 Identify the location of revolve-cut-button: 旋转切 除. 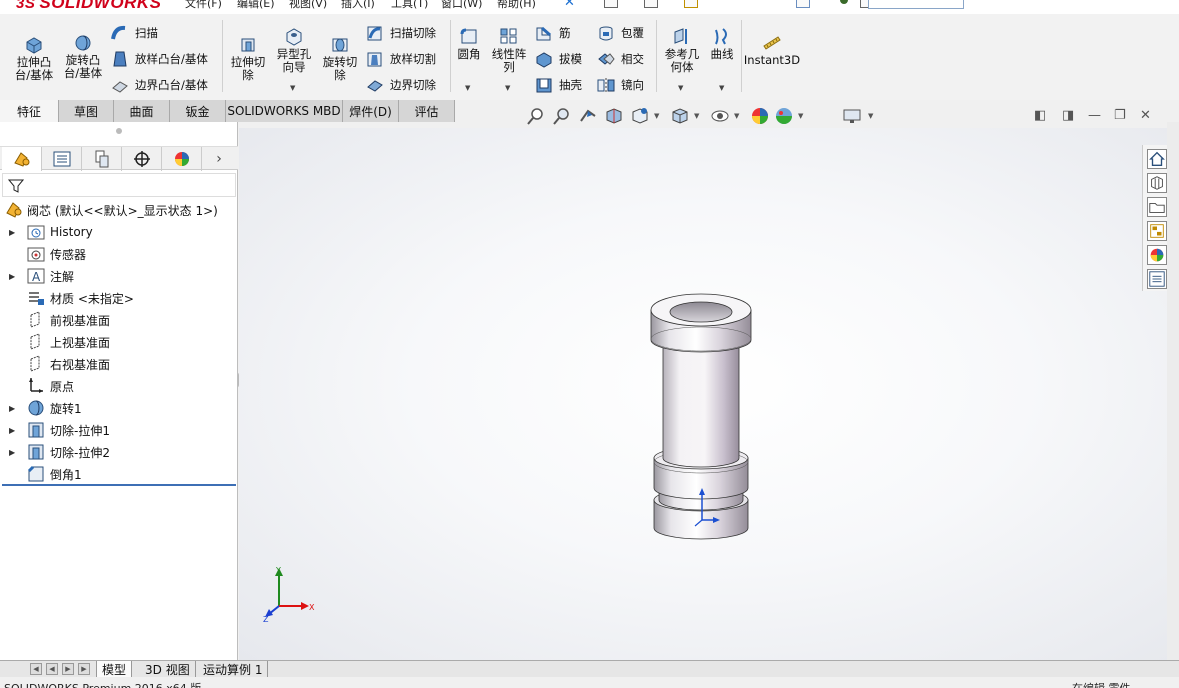
(340, 58).